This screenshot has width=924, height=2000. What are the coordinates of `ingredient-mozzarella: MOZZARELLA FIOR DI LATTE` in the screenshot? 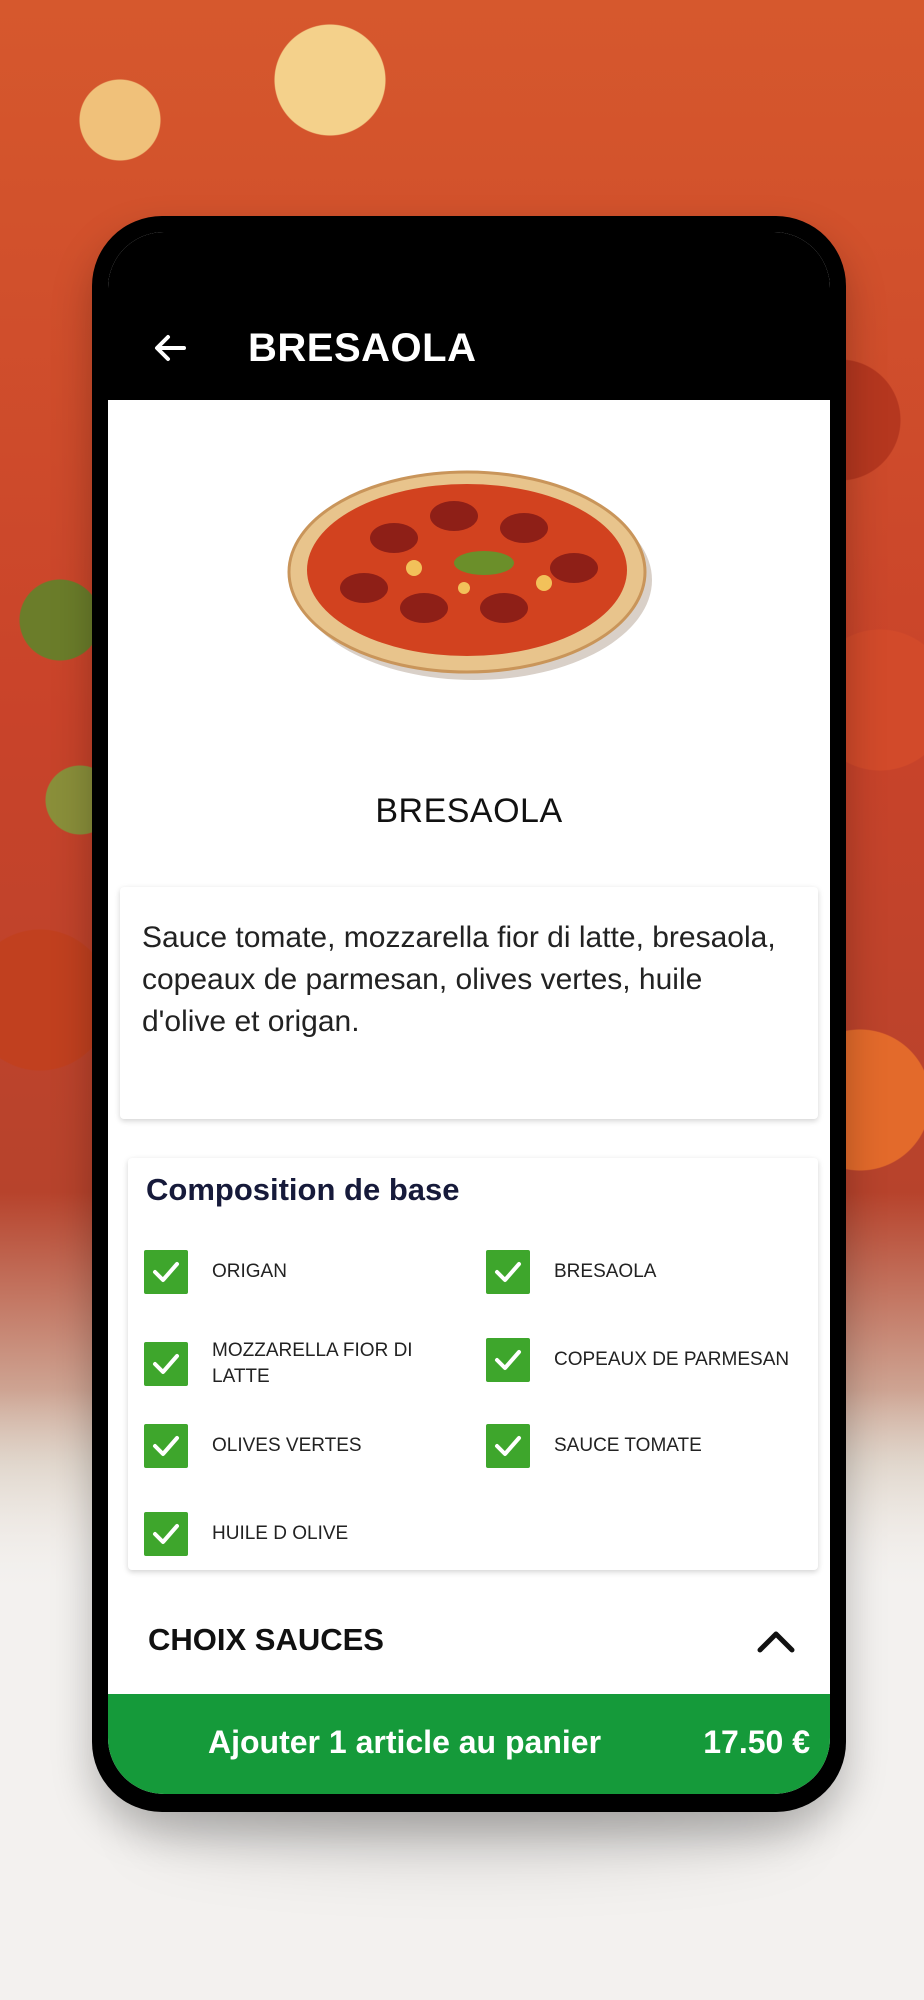 It's located at (283, 1364).